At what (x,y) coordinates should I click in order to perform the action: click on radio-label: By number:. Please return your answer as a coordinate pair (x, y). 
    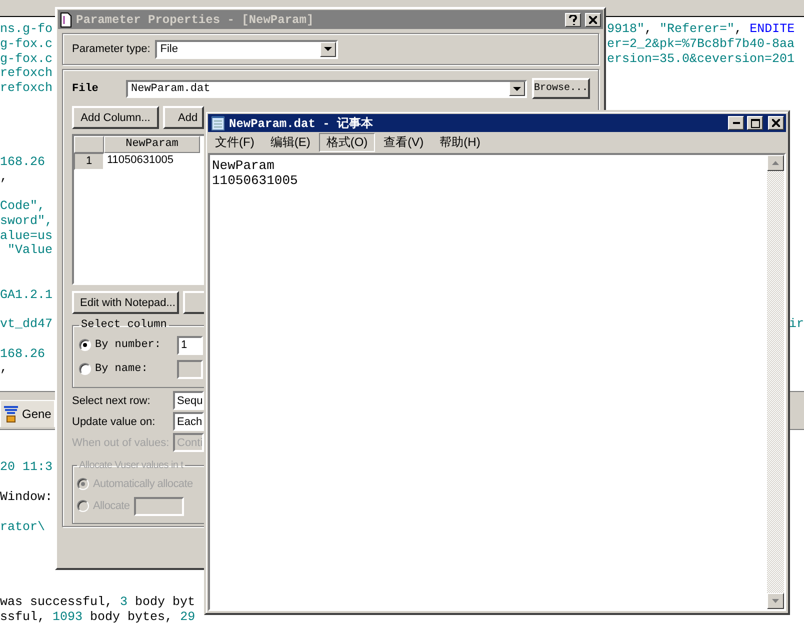
    Looking at the image, I should click on (128, 345).